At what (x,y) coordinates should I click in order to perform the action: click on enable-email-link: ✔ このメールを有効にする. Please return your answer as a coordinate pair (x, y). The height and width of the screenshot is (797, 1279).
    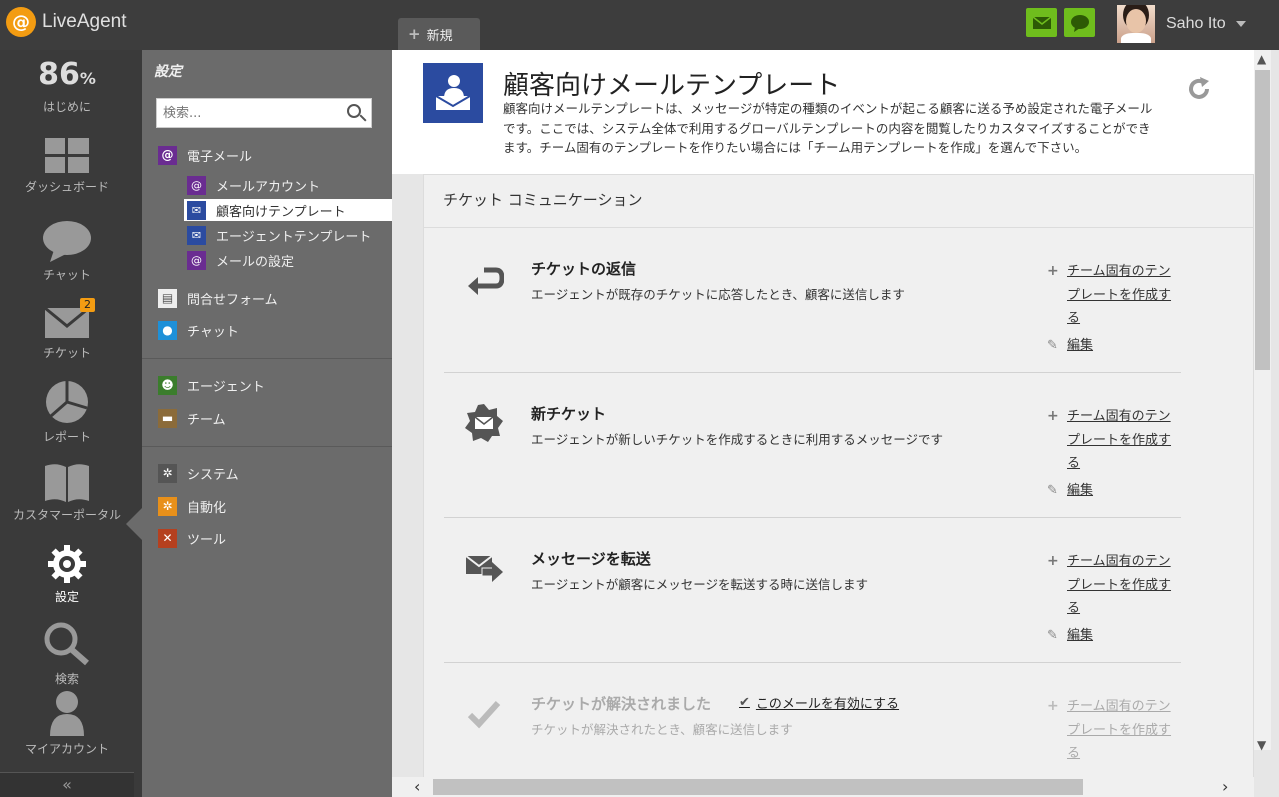
    Looking at the image, I should click on (819, 702).